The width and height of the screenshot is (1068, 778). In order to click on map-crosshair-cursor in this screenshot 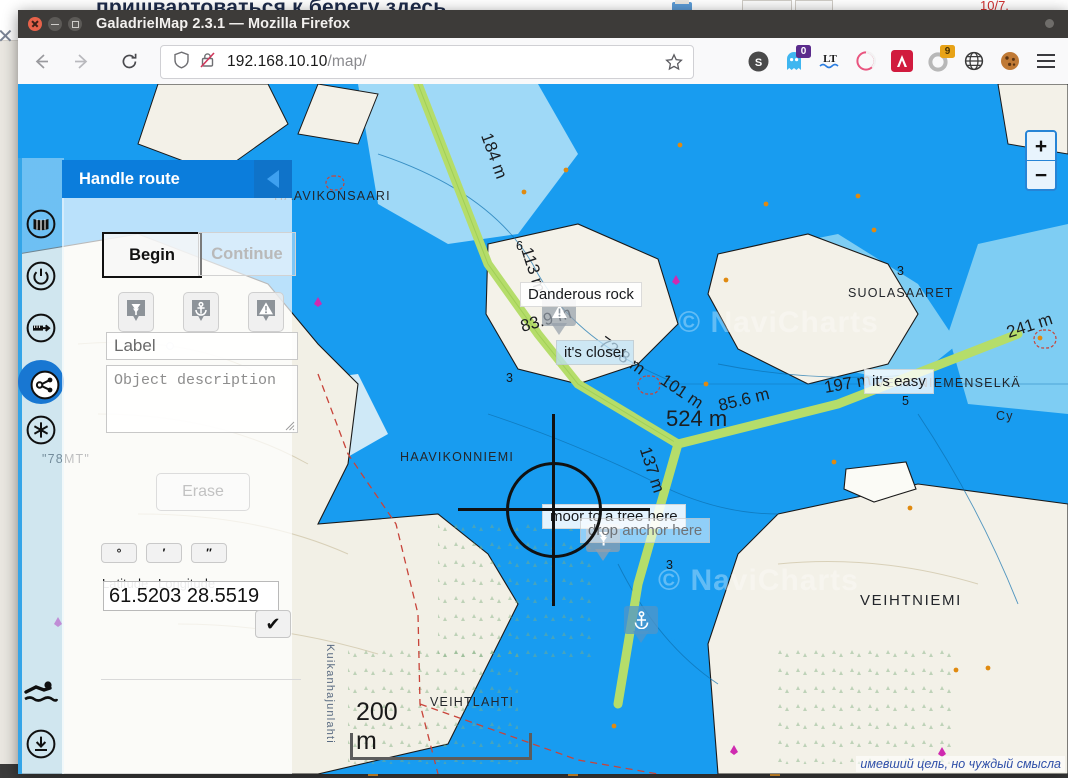, I will do `click(554, 510)`.